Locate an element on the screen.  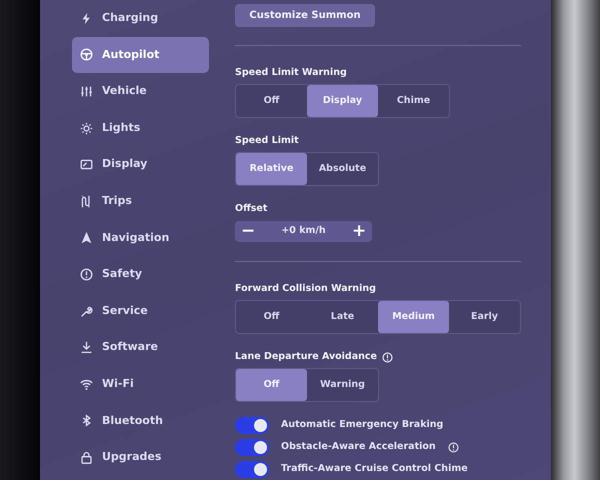
sidebar-item: Trips is located at coordinates (140, 201).